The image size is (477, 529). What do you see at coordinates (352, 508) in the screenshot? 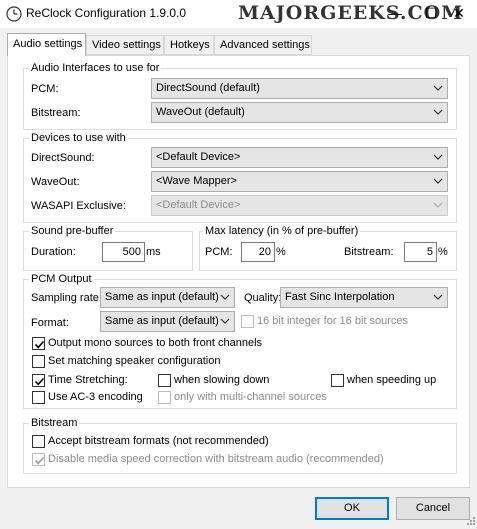
I see `ok-button: OK` at bounding box center [352, 508].